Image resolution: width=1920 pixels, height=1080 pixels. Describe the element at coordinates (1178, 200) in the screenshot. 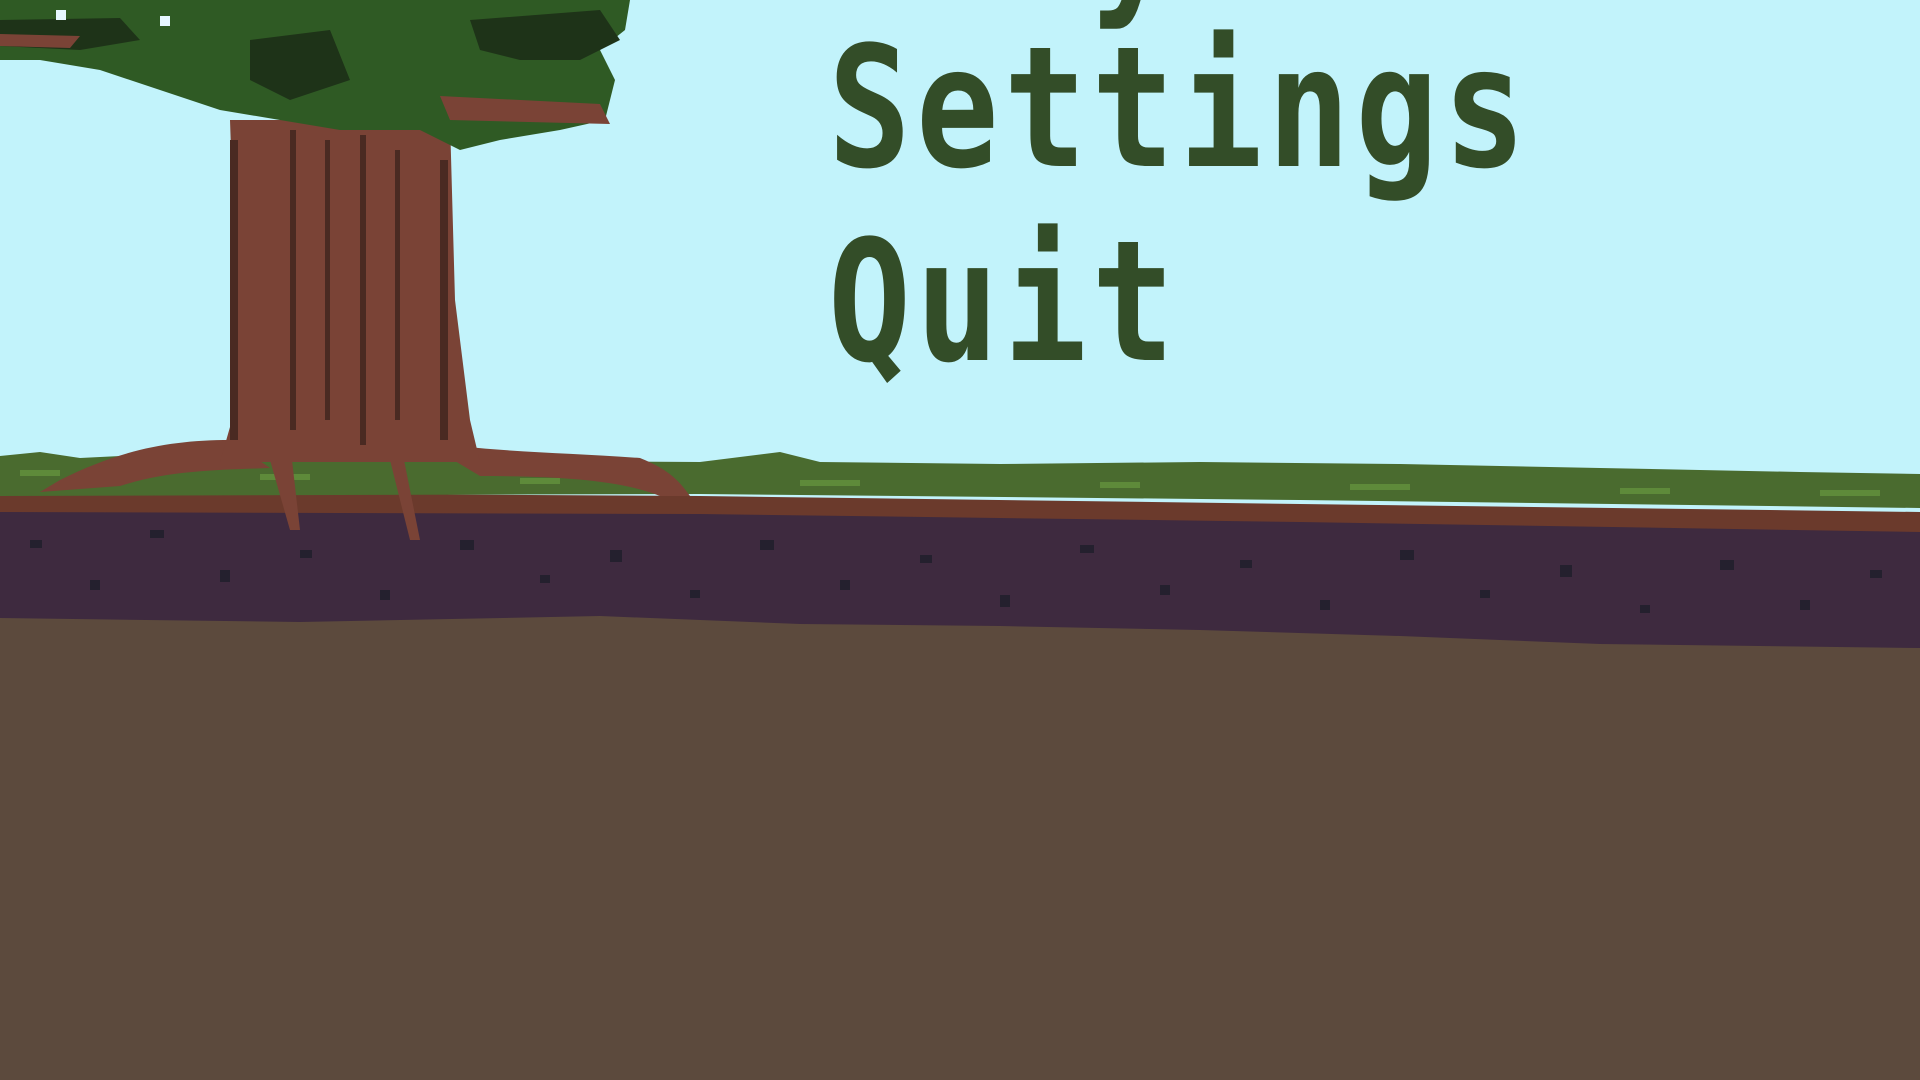

I see `main-menu: Play Settings Quit` at that location.